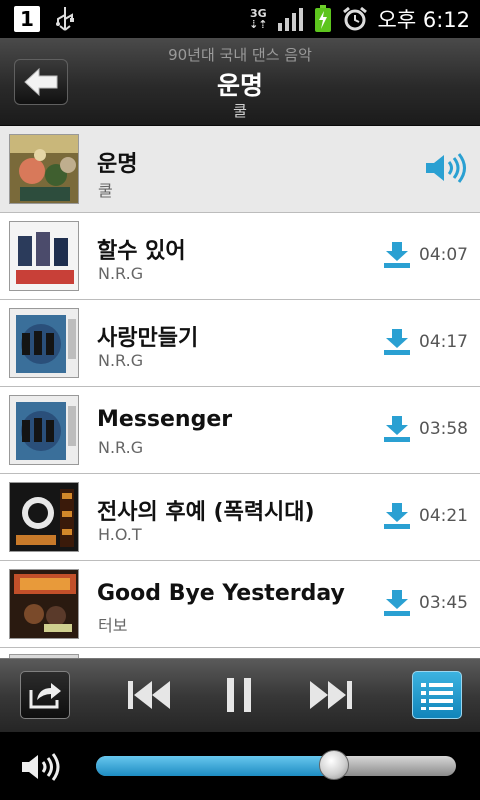  I want to click on playback-controls, so click(240, 695).